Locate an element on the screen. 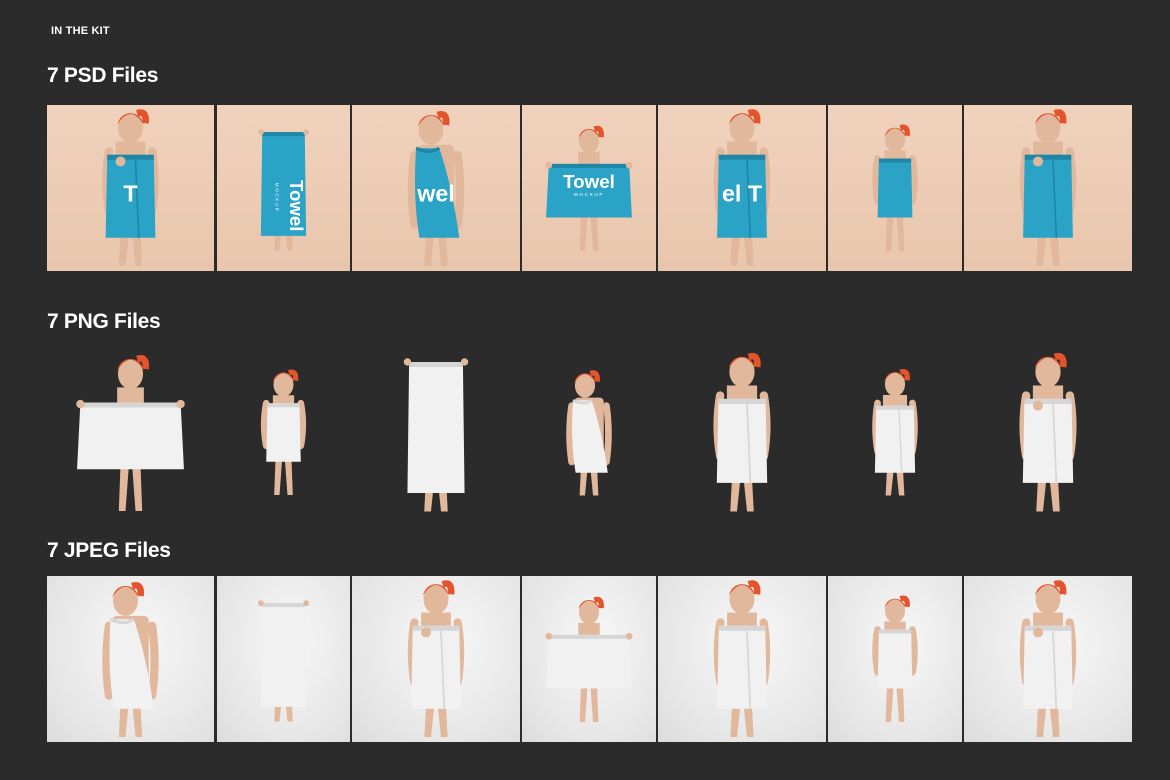 Image resolution: width=1170 pixels, height=780 pixels. section-title-jpeg: 7 JPEG Files is located at coordinates (109, 550).